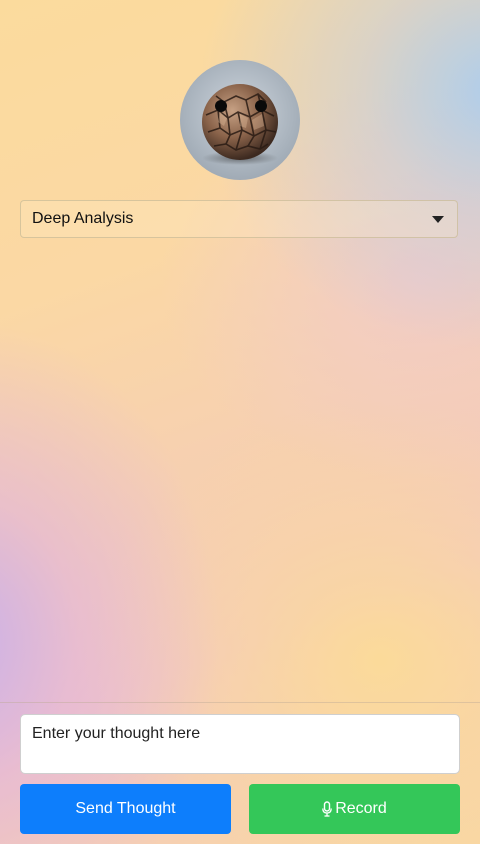 This screenshot has height=844, width=480. Describe the element at coordinates (83, 218) in the screenshot. I see `mode-select-value: Deep Analysis` at that location.